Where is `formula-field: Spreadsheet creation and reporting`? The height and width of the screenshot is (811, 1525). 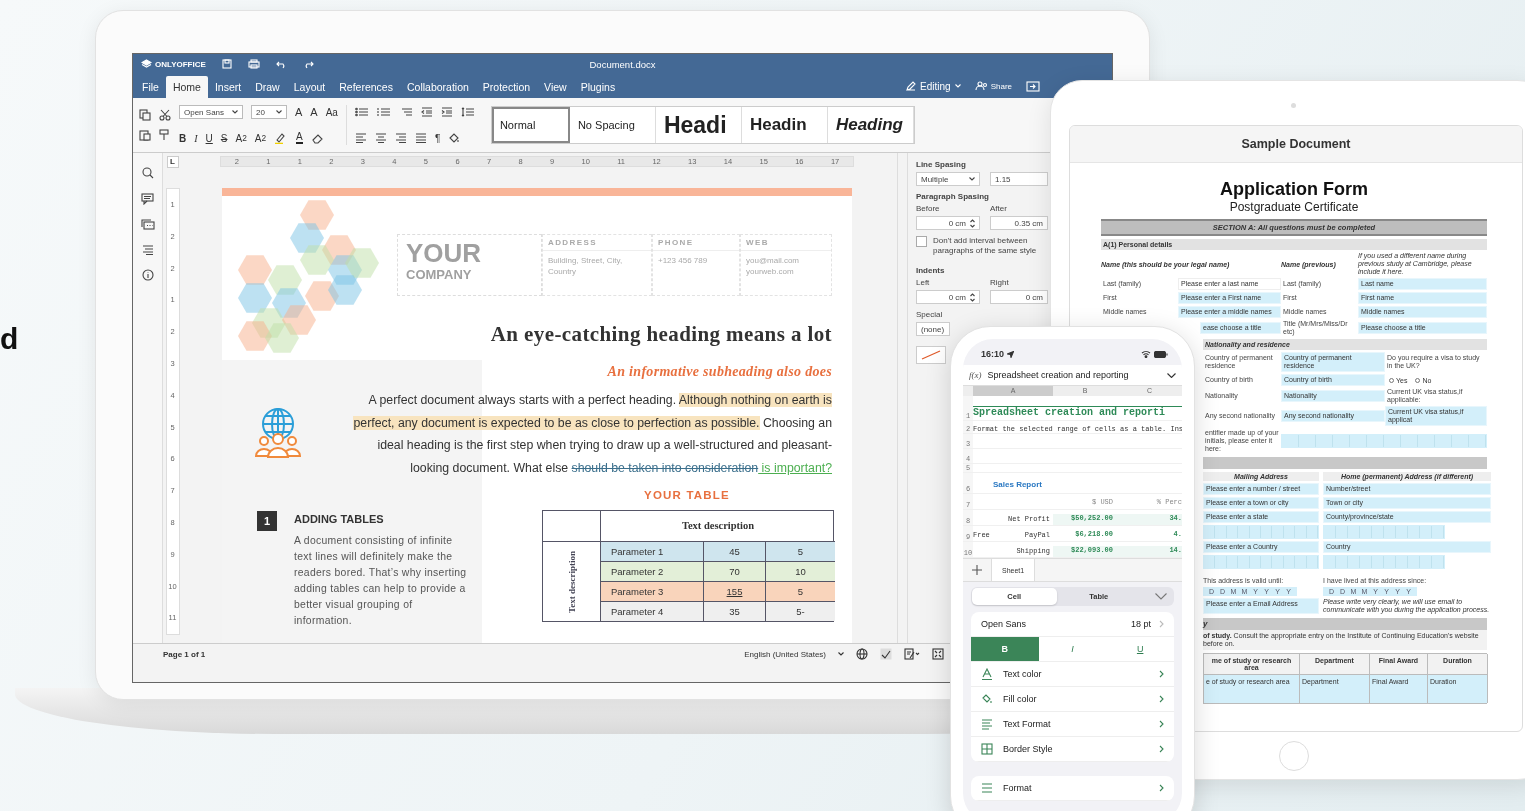 formula-field: Spreadsheet creation and reporting is located at coordinates (1074, 375).